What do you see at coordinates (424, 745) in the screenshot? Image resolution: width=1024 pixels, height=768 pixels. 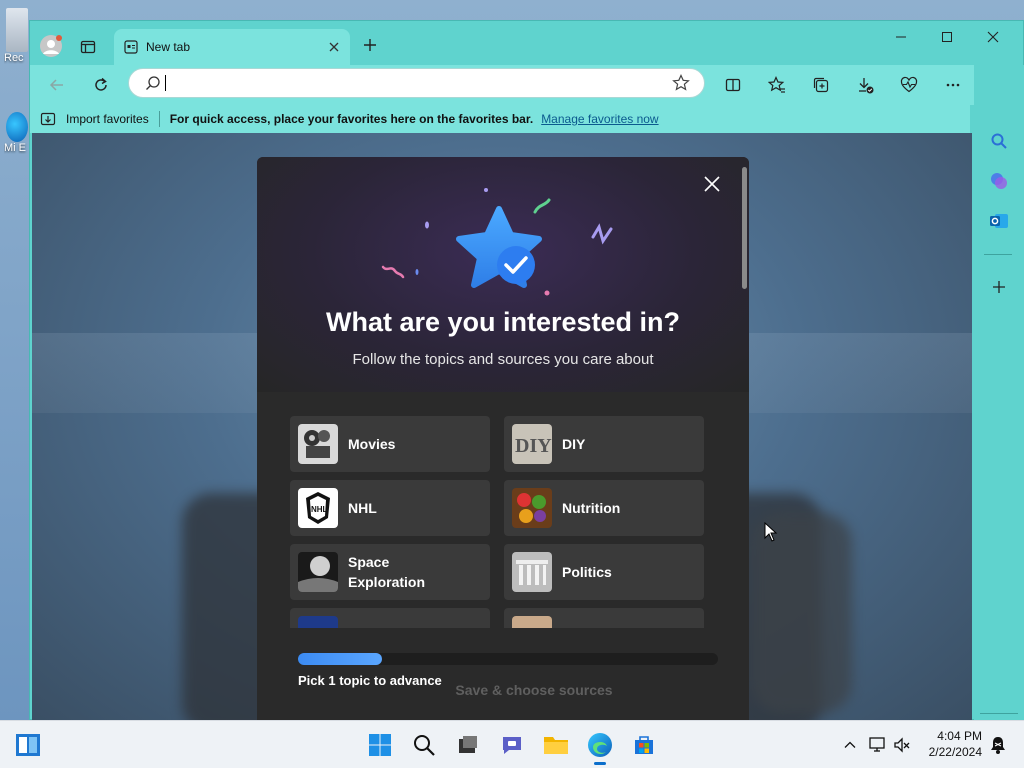 I see `taskbar-search-button` at bounding box center [424, 745].